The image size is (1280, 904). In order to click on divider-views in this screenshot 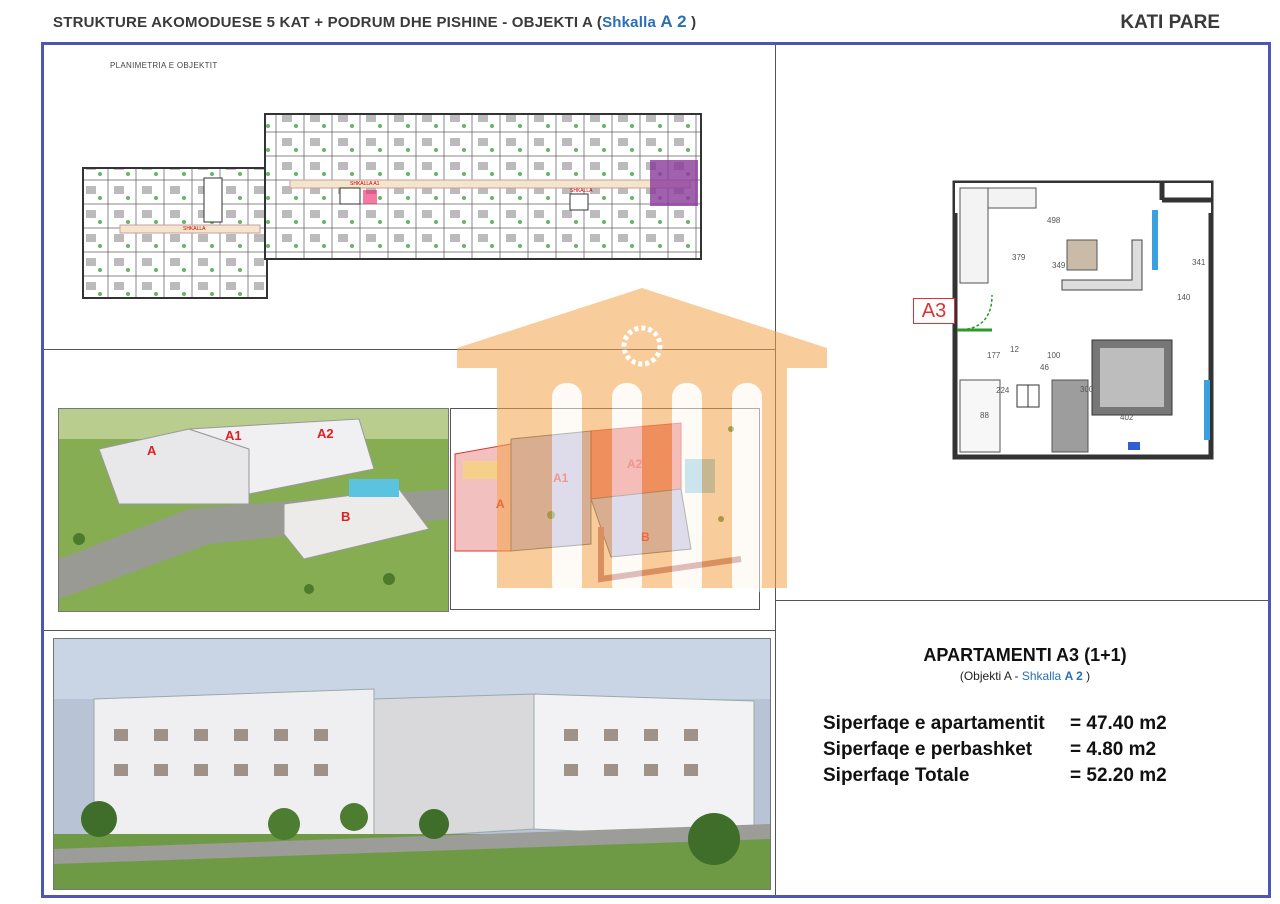, I will do `click(409, 630)`.